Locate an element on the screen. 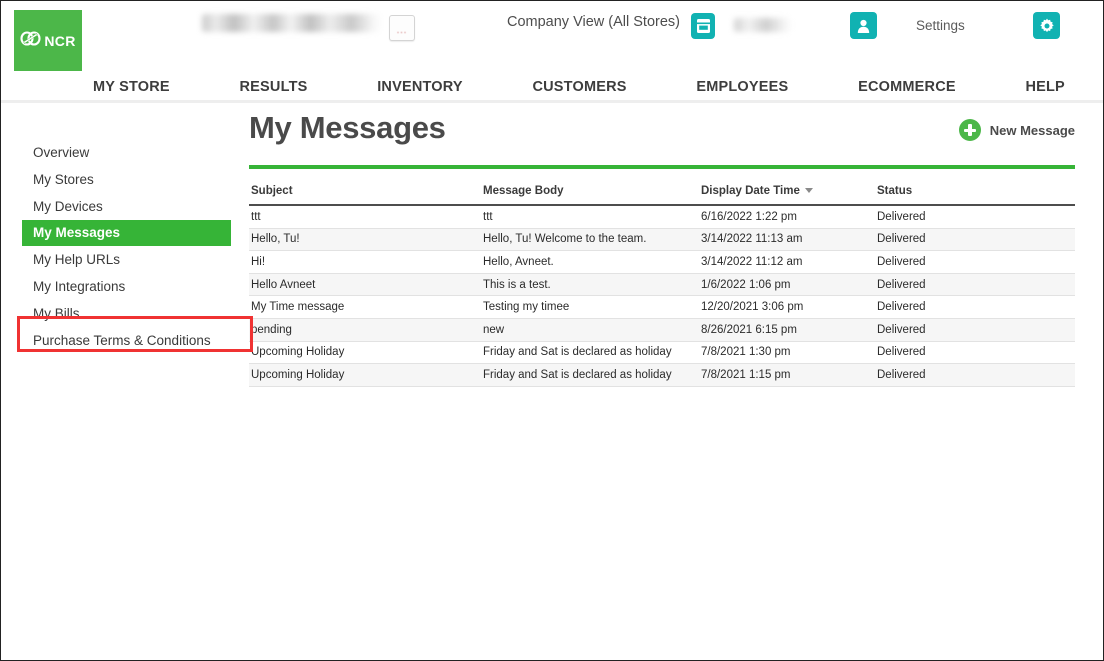 This screenshot has width=1104, height=661. settings-link: Settings is located at coordinates (940, 25).